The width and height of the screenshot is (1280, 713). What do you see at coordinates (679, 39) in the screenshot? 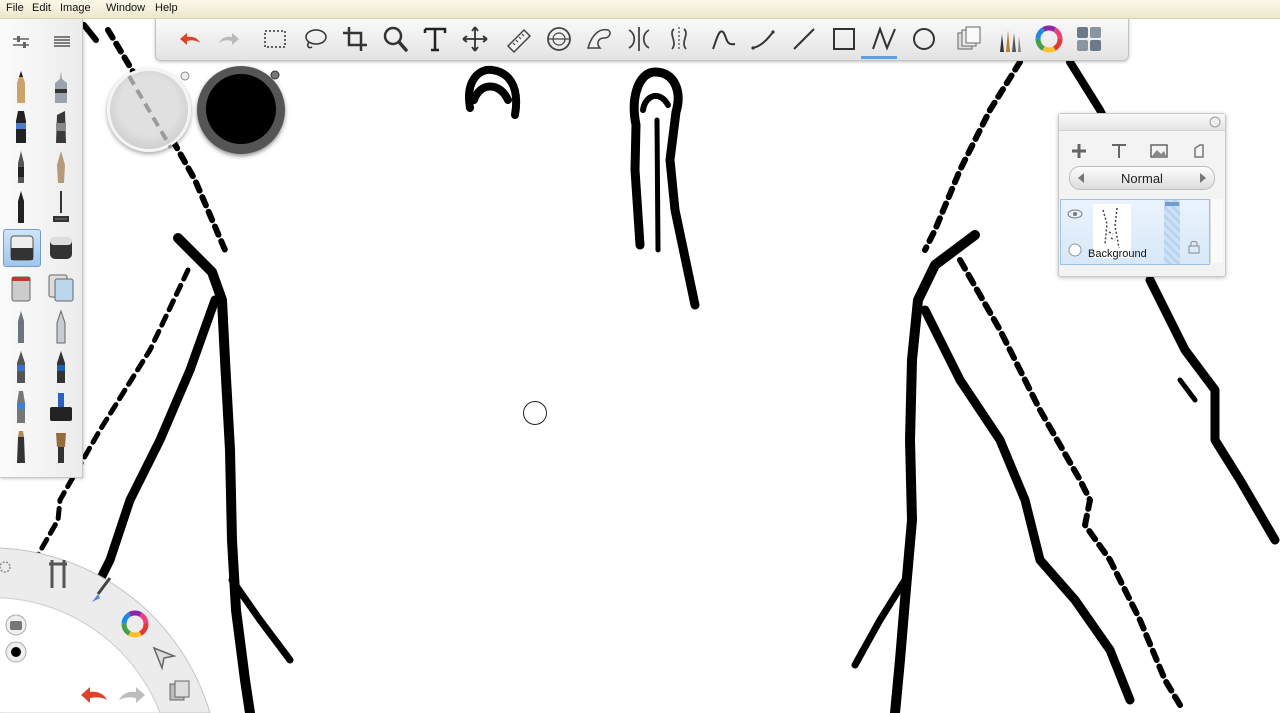
I see `symmetry-vertical-button` at bounding box center [679, 39].